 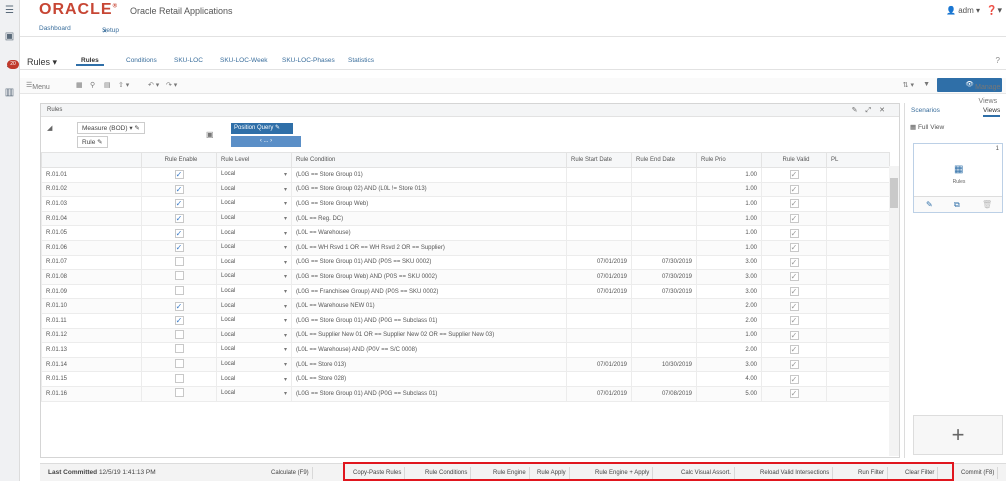 What do you see at coordinates (465, 218) in the screenshot?
I see `table-row: R.01.04 ✓ Local ▾ (L0L == Reg. DC) 1.00 ✓` at bounding box center [465, 218].